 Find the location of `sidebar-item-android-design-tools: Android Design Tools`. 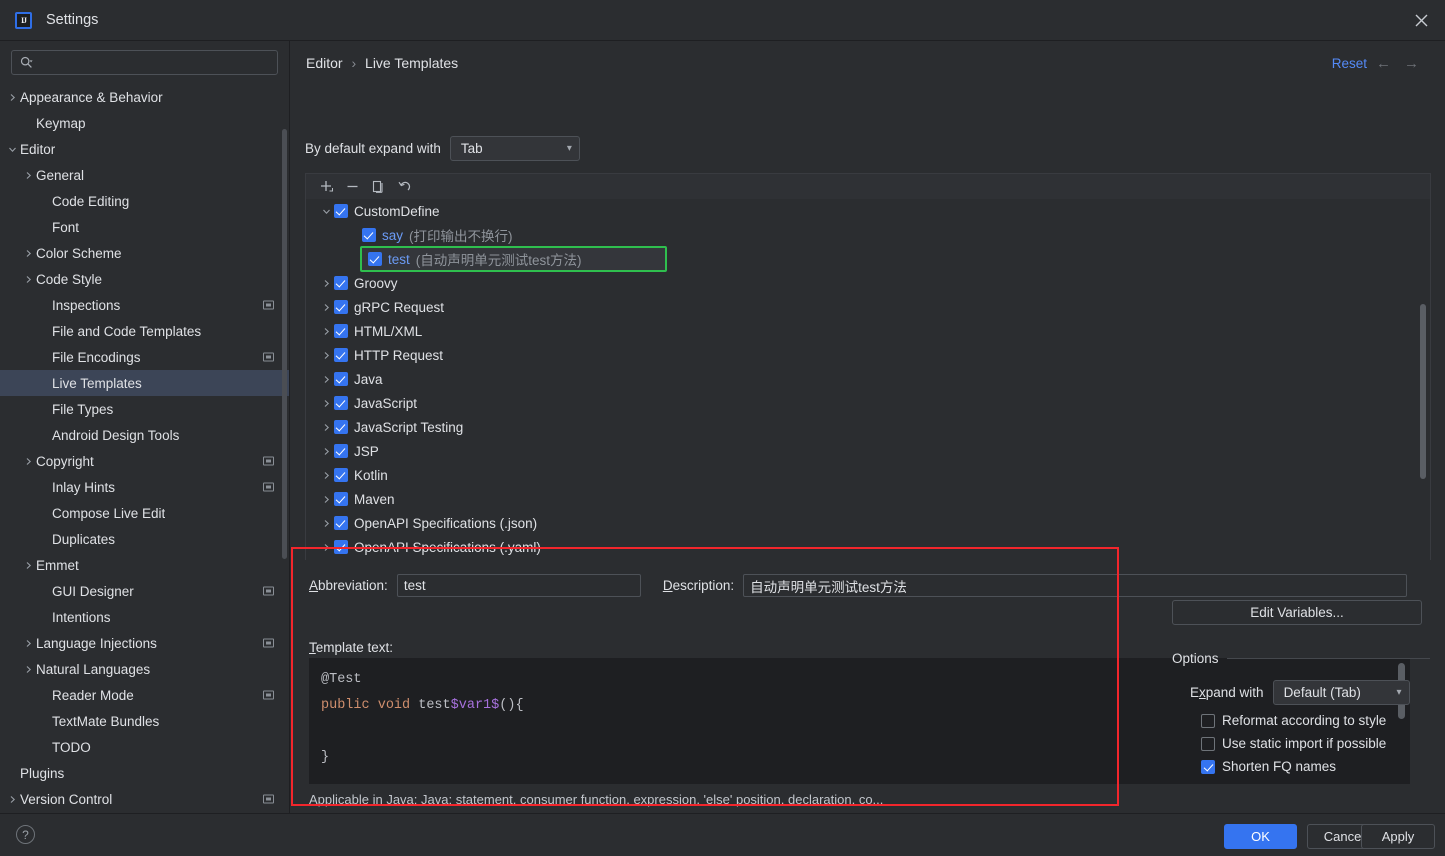

sidebar-item-android-design-tools: Android Design Tools is located at coordinates (144, 435).